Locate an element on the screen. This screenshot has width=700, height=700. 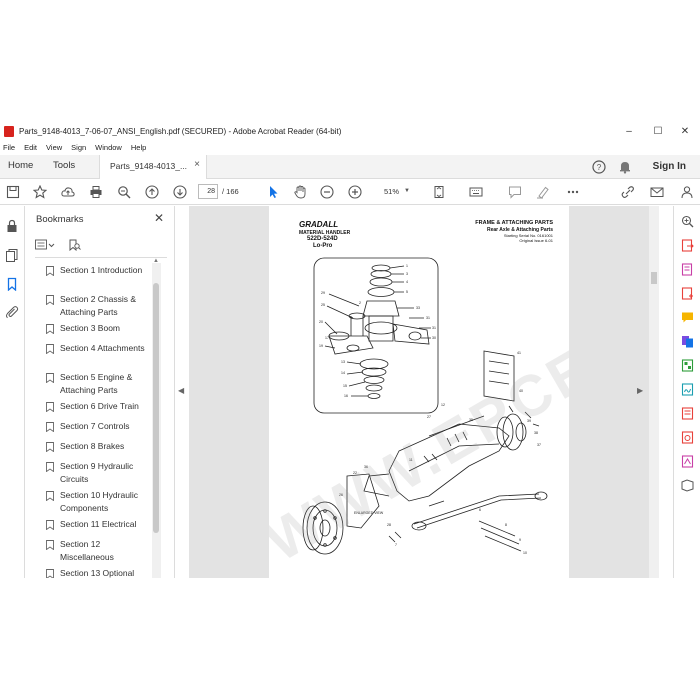
export-pdf-tool-icon is located at coordinates (687, 245).